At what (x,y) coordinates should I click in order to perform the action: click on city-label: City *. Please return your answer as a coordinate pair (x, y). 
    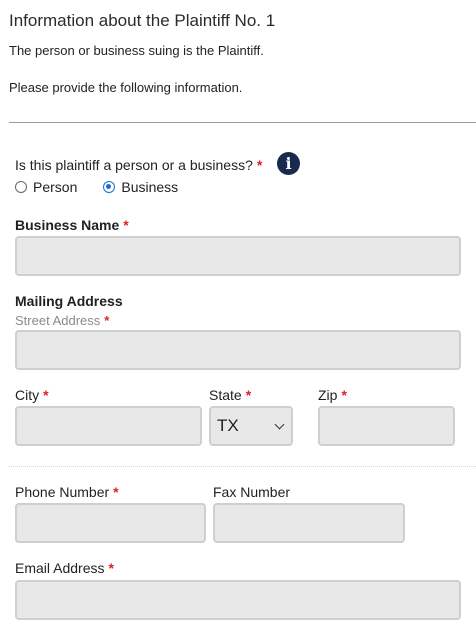
    Looking at the image, I should click on (32, 395).